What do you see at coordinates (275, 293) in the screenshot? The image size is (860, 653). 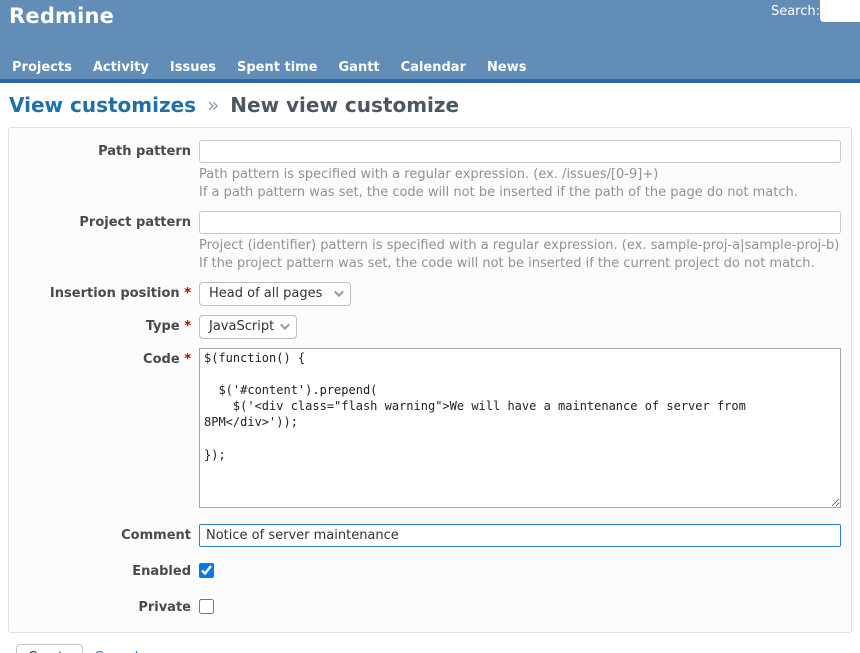 I see `insertion-position-select: Head of all pages` at bounding box center [275, 293].